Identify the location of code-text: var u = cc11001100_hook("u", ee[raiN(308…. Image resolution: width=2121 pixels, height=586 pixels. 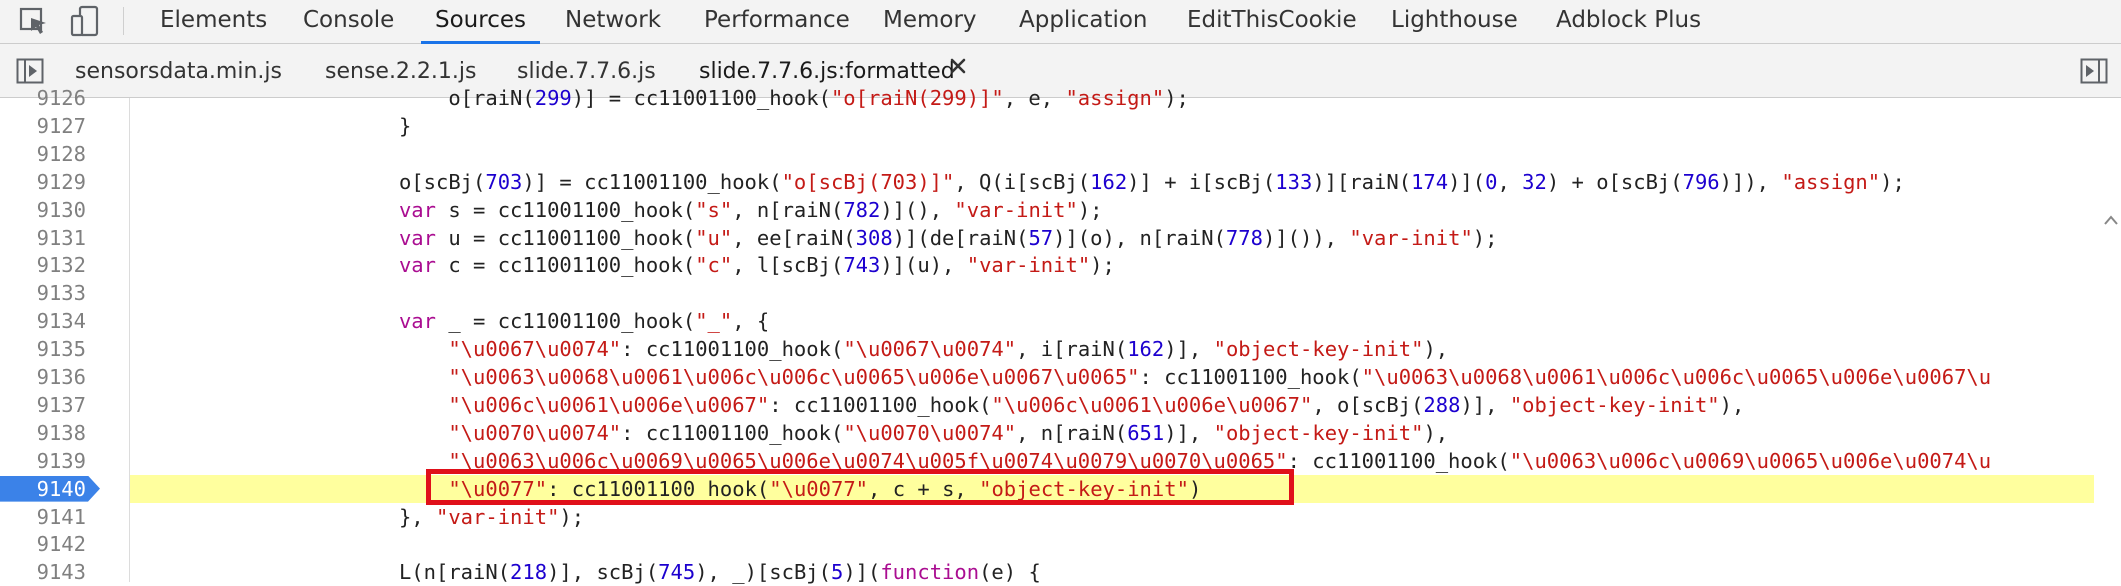
(924, 238).